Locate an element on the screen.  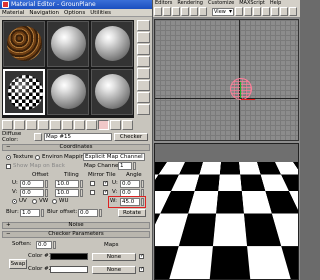
material-editor-icon is located at coordinates (284, 11).